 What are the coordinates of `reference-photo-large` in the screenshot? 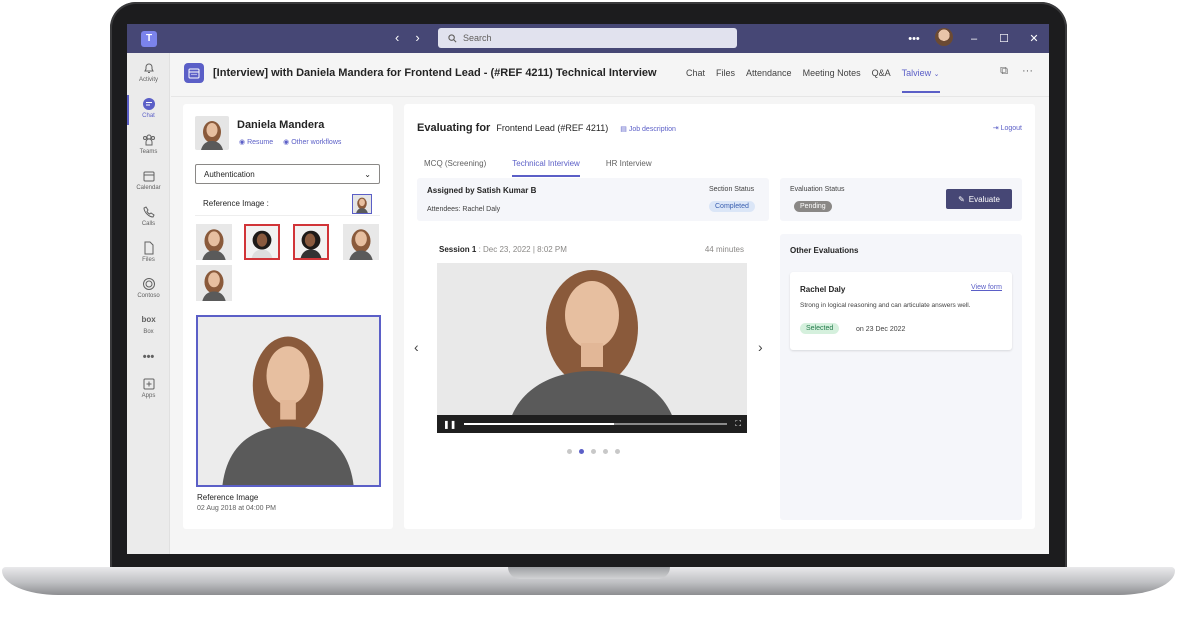 It's located at (288, 401).